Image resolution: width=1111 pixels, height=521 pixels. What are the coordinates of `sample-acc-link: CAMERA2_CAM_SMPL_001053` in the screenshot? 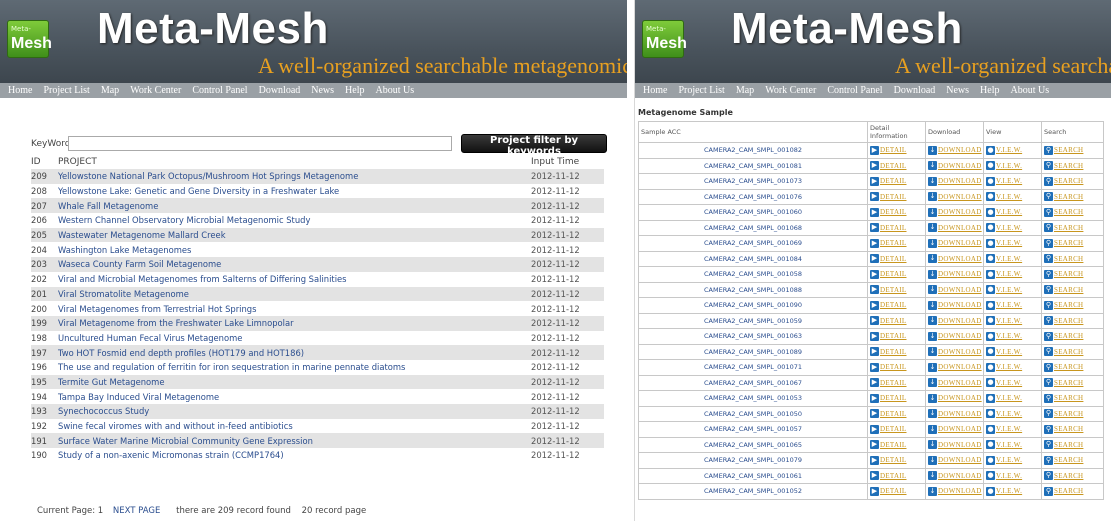 It's located at (753, 398).